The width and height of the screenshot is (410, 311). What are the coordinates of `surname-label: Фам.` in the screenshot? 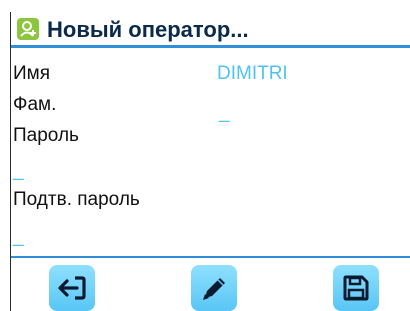 It's located at (35, 104).